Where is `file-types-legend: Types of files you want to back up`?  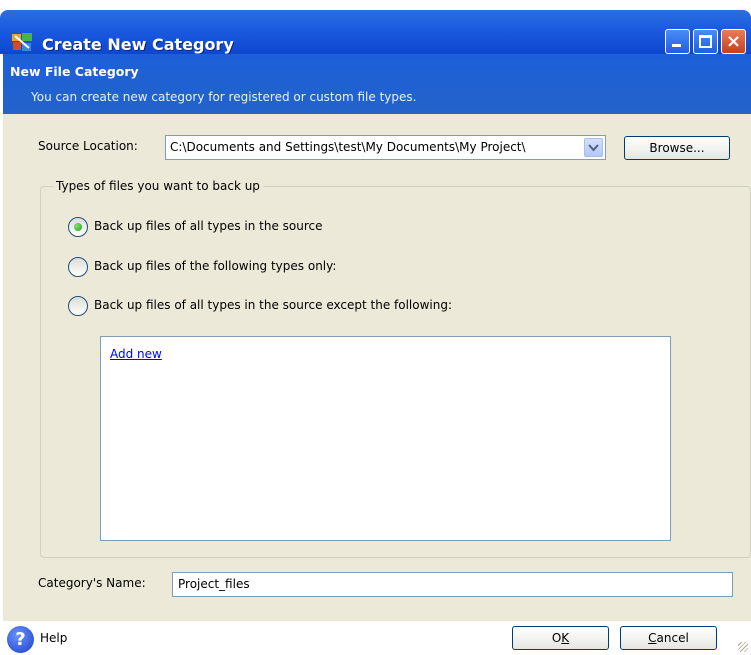
file-types-legend: Types of files you want to back up is located at coordinates (158, 186).